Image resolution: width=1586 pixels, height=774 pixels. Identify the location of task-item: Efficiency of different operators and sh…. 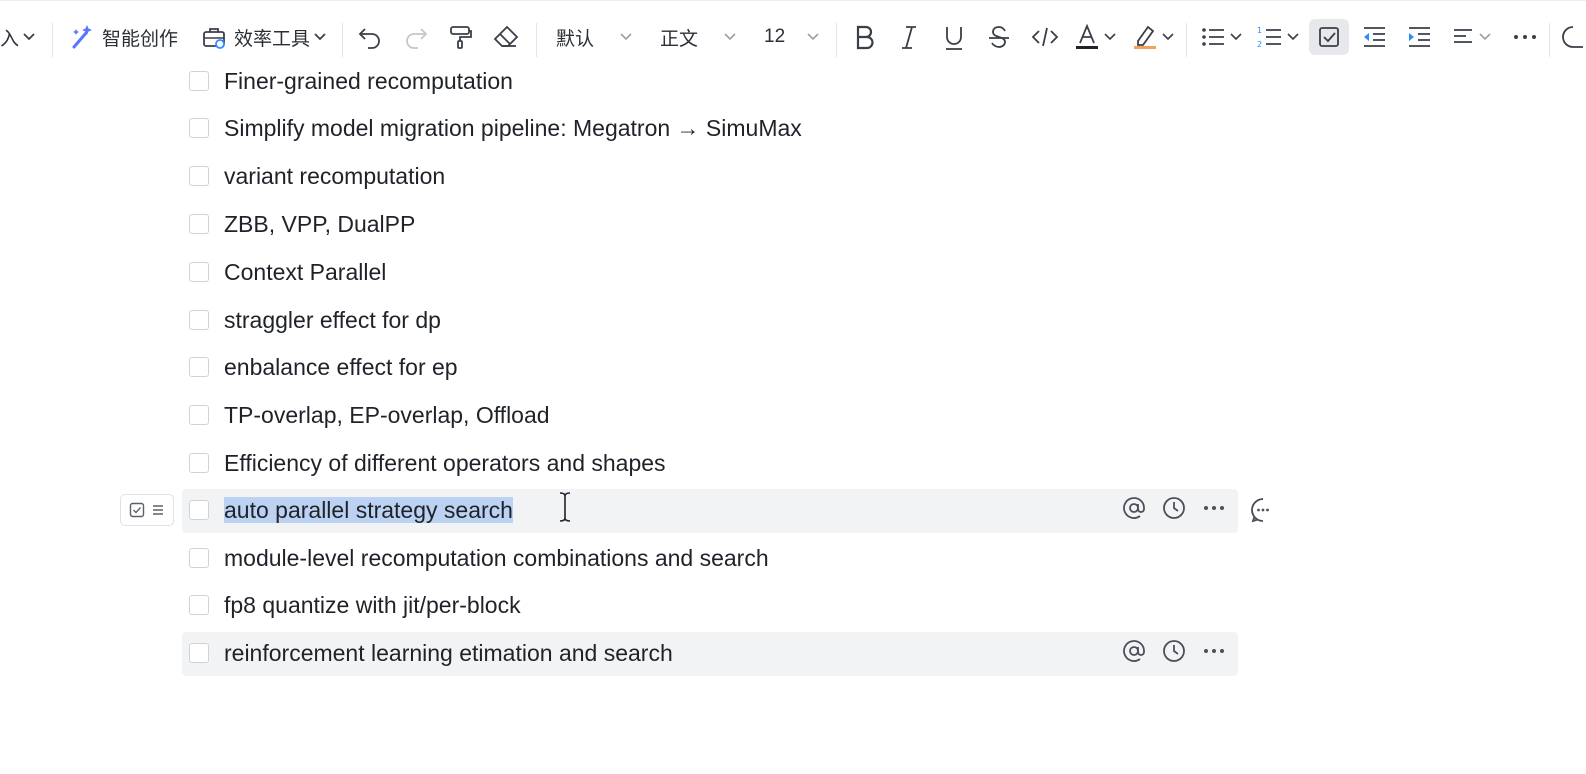
(793, 465).